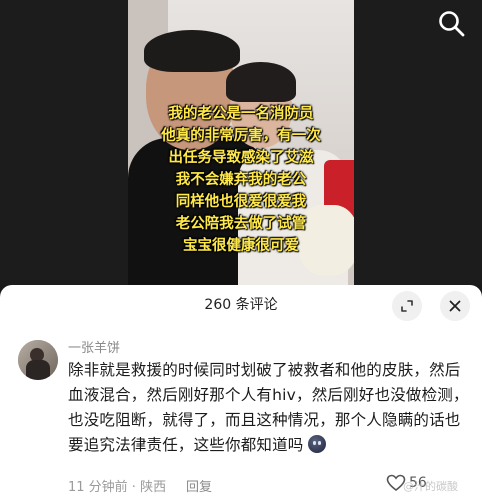 The width and height of the screenshot is (482, 500). What do you see at coordinates (241, 246) in the screenshot?
I see `caption-line: 宝宝很健康很可爱` at bounding box center [241, 246].